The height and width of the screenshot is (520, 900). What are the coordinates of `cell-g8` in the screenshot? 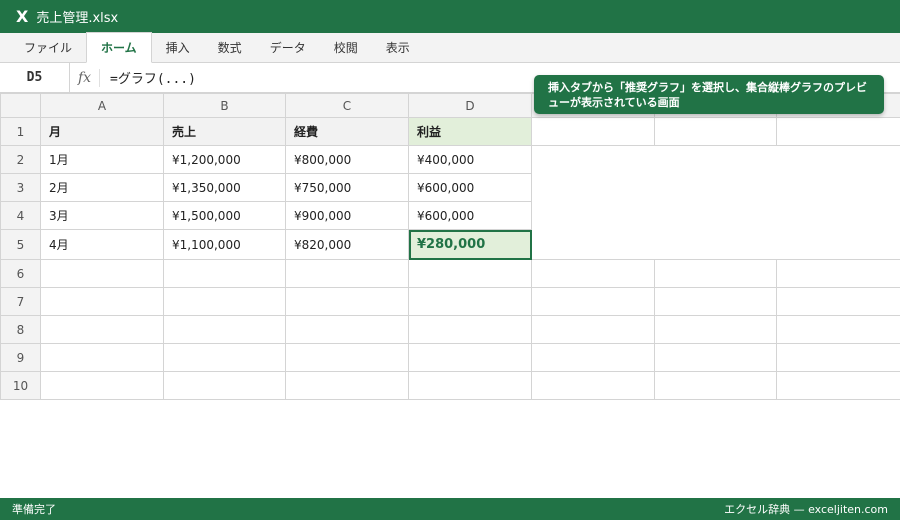 It's located at (838, 329).